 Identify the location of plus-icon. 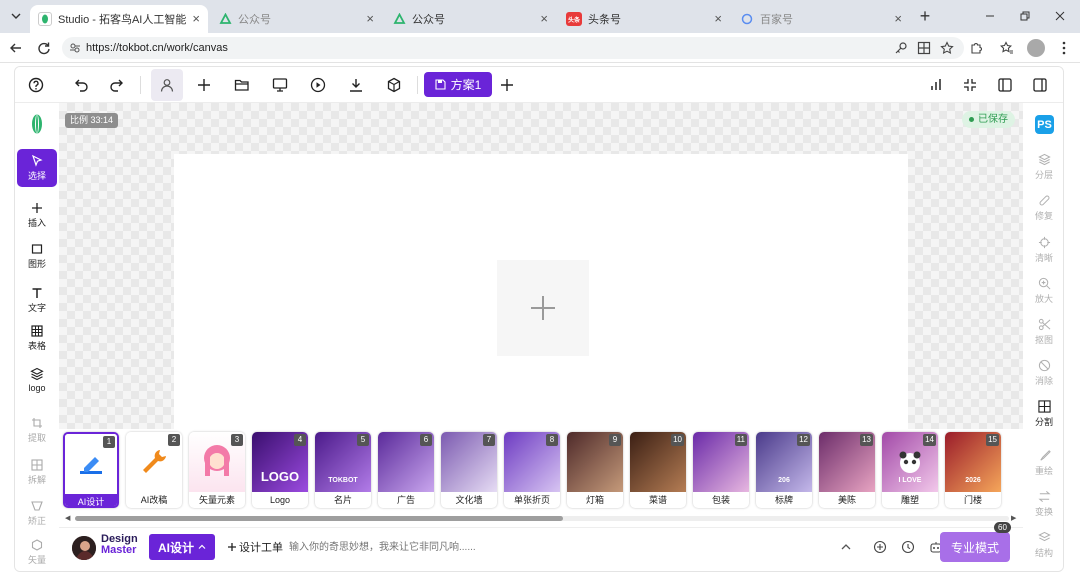
(204, 85).